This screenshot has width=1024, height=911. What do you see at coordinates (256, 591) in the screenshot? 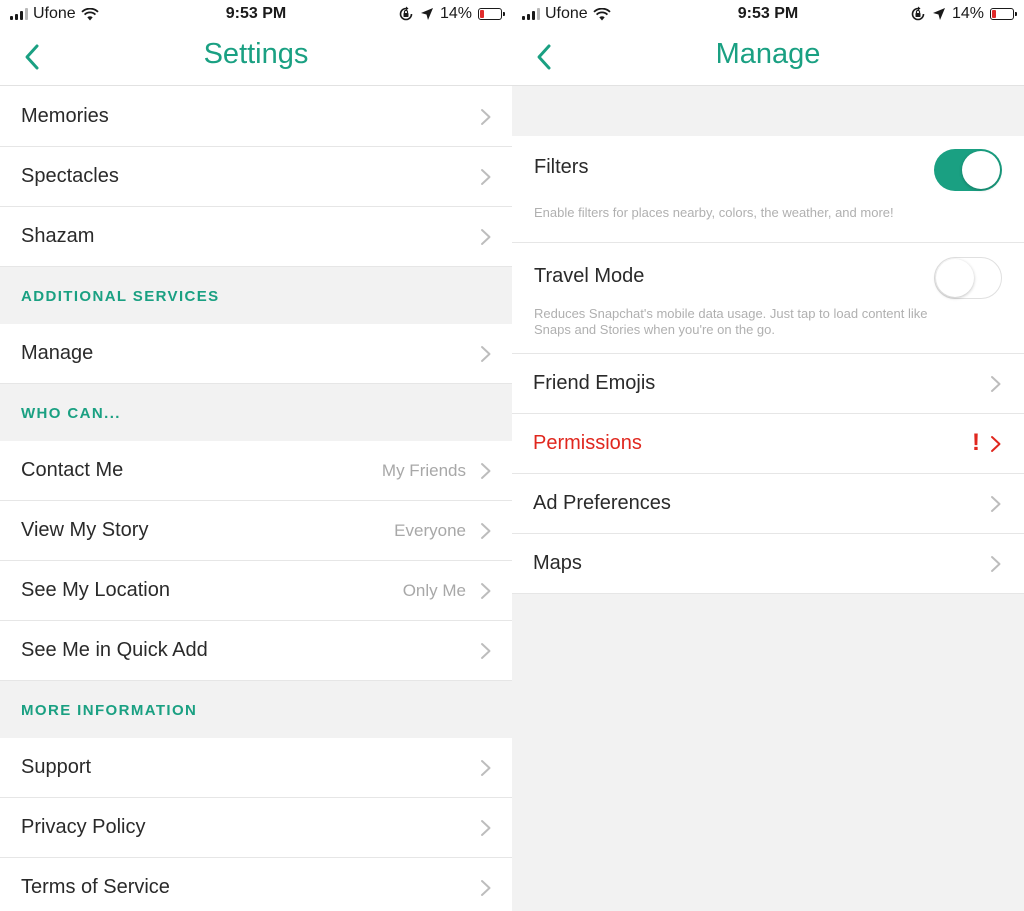
I see `settings-item-see-my-location: See My Location Only Me` at bounding box center [256, 591].